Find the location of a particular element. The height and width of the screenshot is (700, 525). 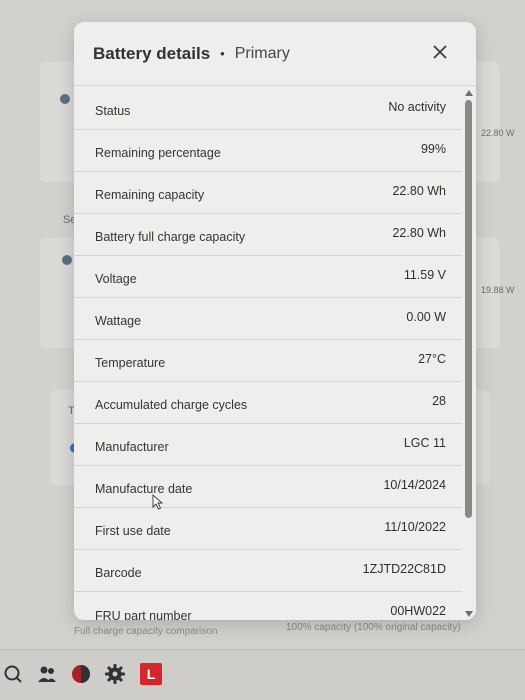

lenovo-vantage-icon: L is located at coordinates (151, 674).